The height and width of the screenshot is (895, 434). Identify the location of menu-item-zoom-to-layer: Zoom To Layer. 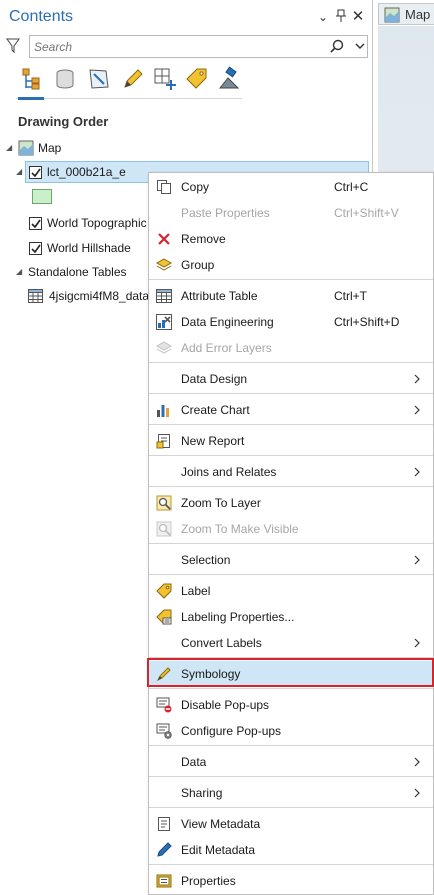
(291, 503).